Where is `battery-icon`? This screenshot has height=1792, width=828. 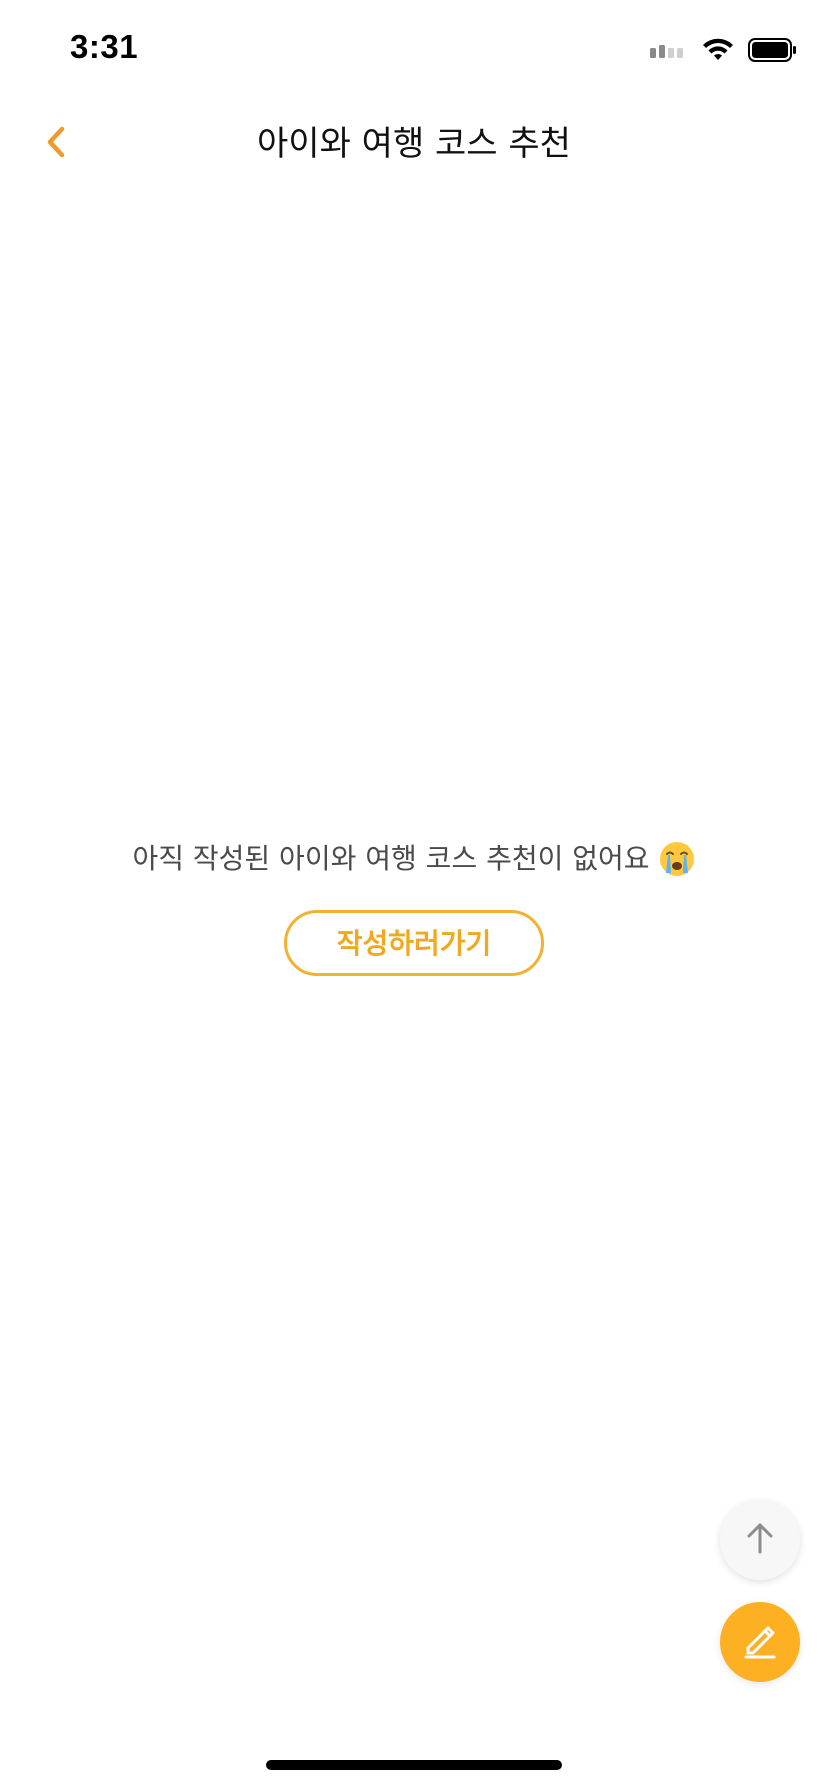
battery-icon is located at coordinates (773, 50).